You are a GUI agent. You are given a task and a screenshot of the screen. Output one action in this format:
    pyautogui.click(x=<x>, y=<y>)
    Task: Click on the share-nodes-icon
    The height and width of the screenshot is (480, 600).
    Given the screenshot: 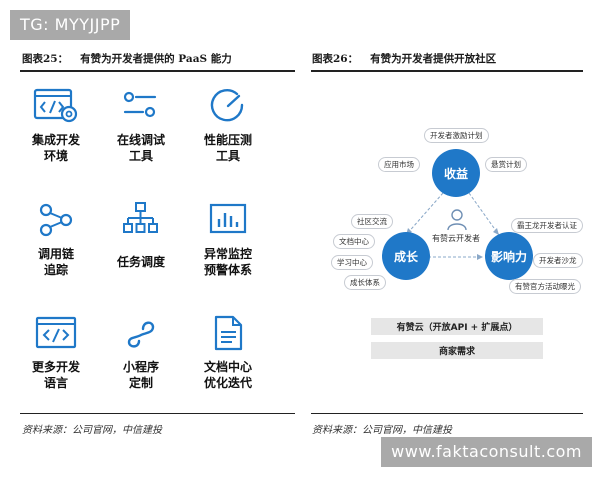 What is the action you would take?
    pyautogui.click(x=56, y=220)
    